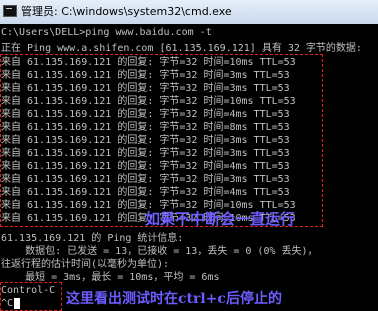  Describe the element at coordinates (17, 303) in the screenshot. I see `cursor` at that location.